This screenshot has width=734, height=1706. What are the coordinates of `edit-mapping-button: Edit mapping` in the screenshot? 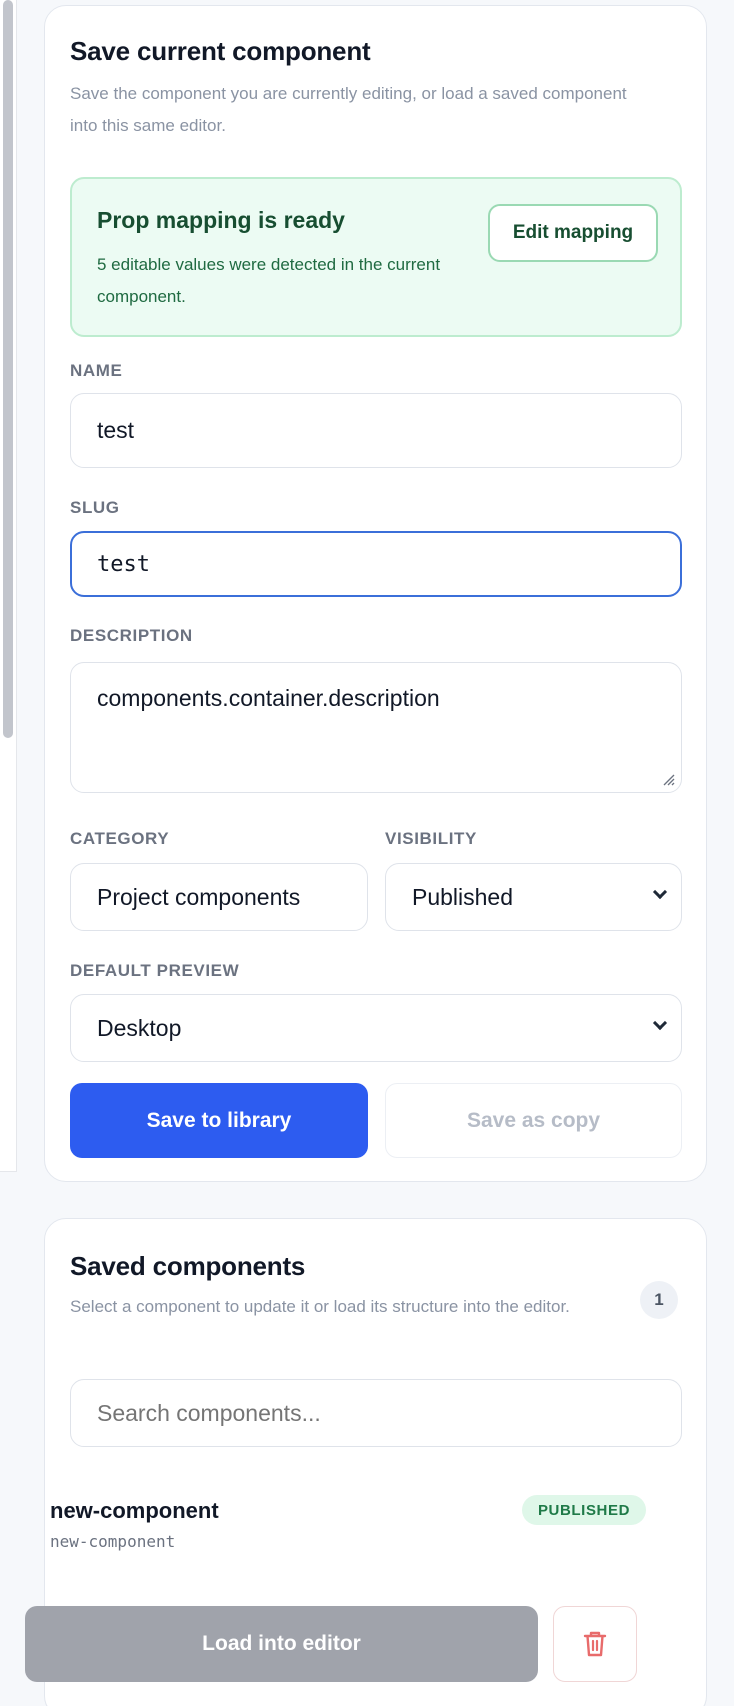 It's located at (573, 233).